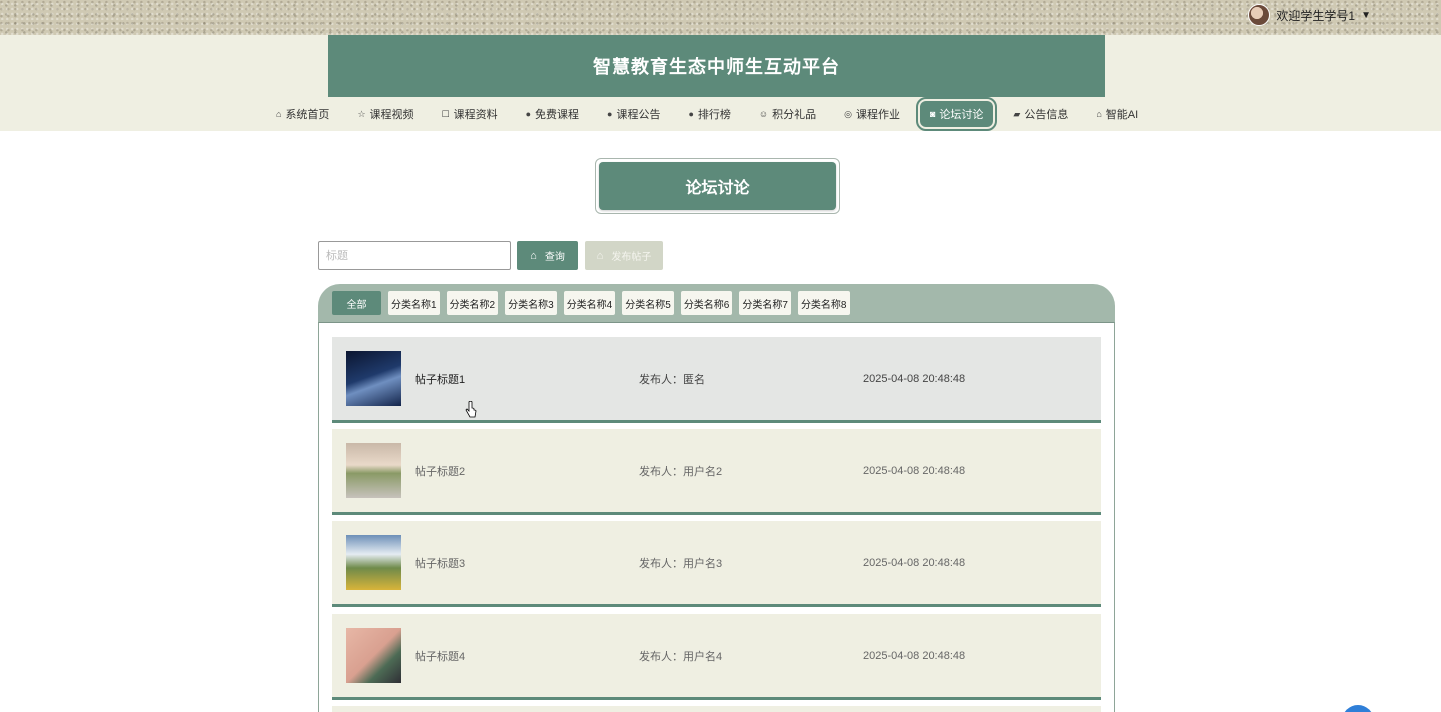  I want to click on user-menu: 欢迎学生学号1 ▼, so click(1309, 15).